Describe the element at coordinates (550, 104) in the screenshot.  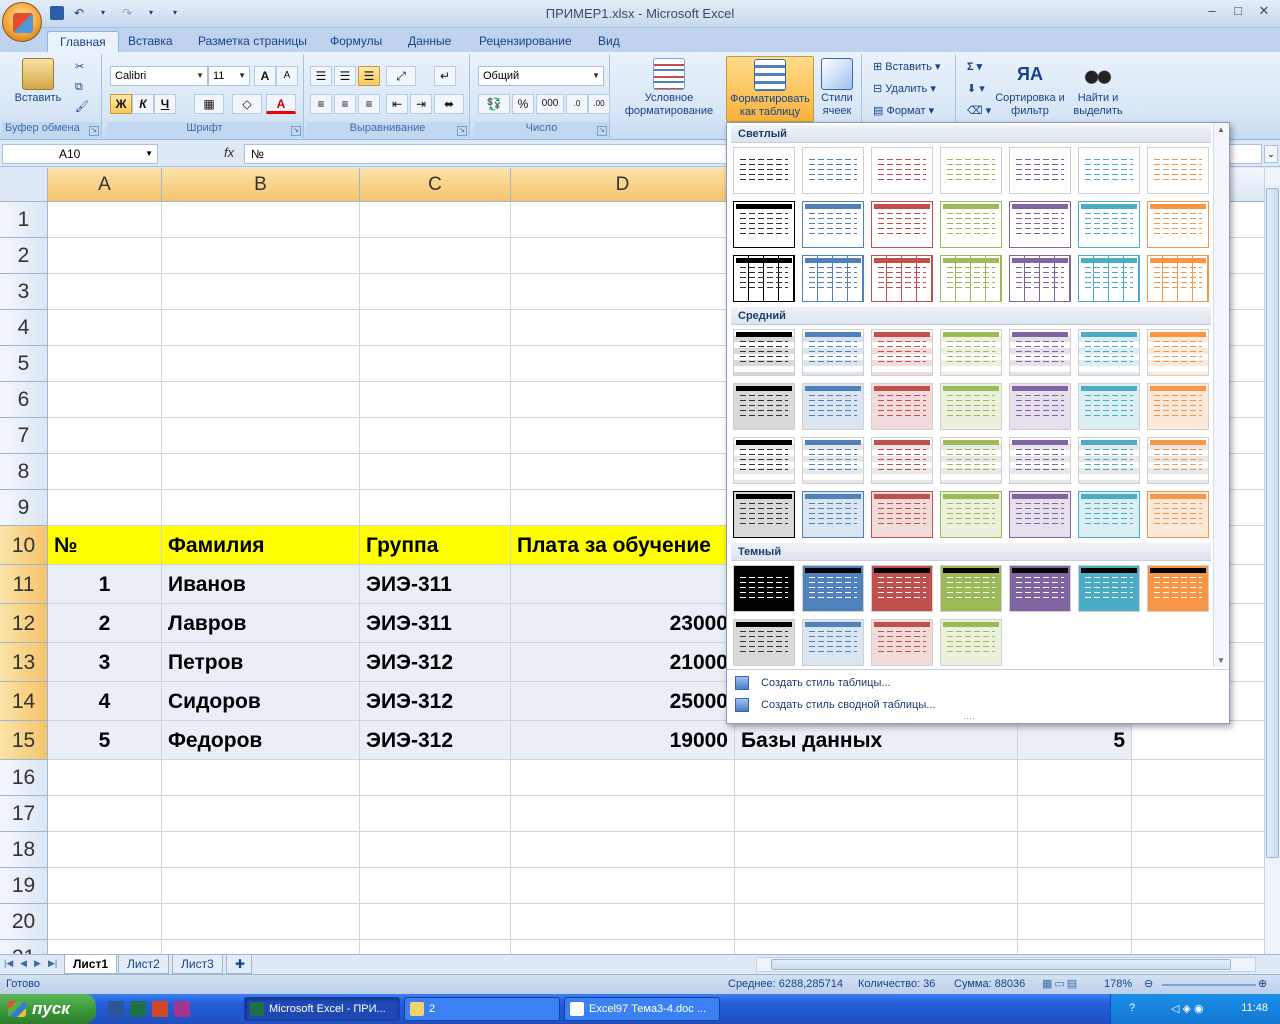
I see `thousands-button: 000` at that location.